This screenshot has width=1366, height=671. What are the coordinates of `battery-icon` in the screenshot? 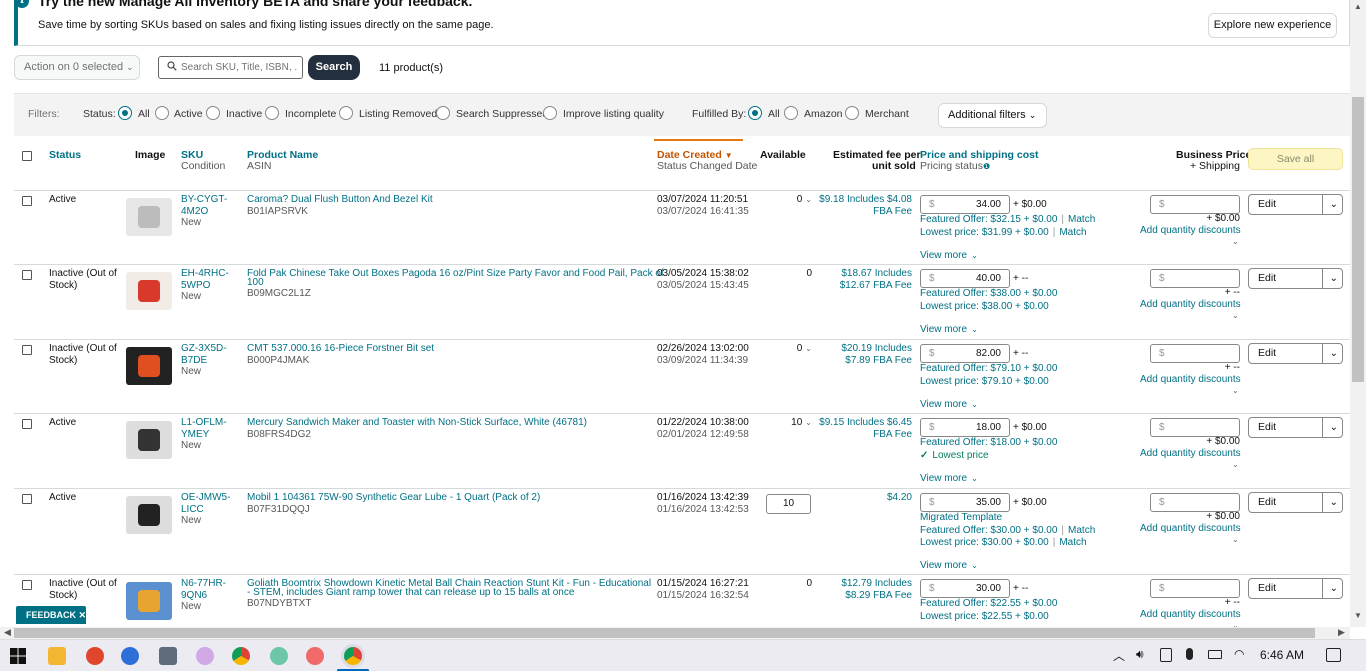 It's located at (1215, 654).